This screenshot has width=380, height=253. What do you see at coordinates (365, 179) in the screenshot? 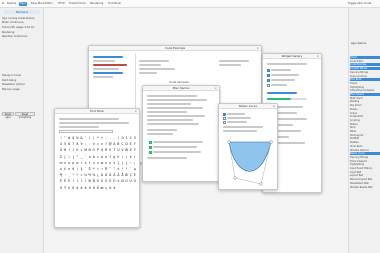
I see `demo-list-item: Manual Layout Test` at bounding box center [365, 179].